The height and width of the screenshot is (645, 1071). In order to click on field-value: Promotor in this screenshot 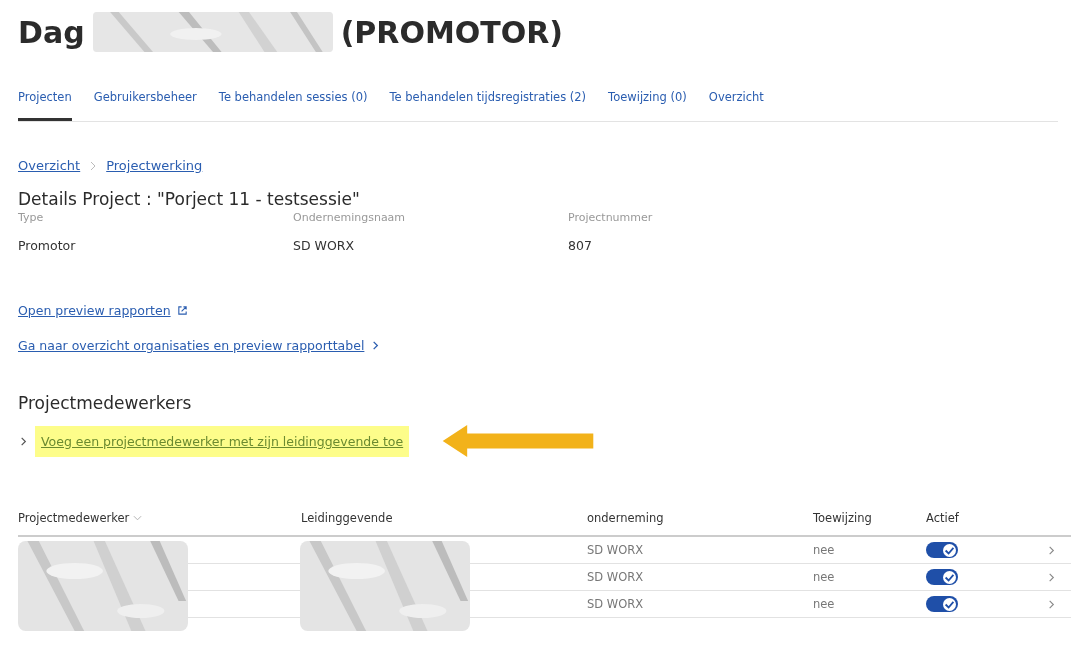, I will do `click(47, 245)`.